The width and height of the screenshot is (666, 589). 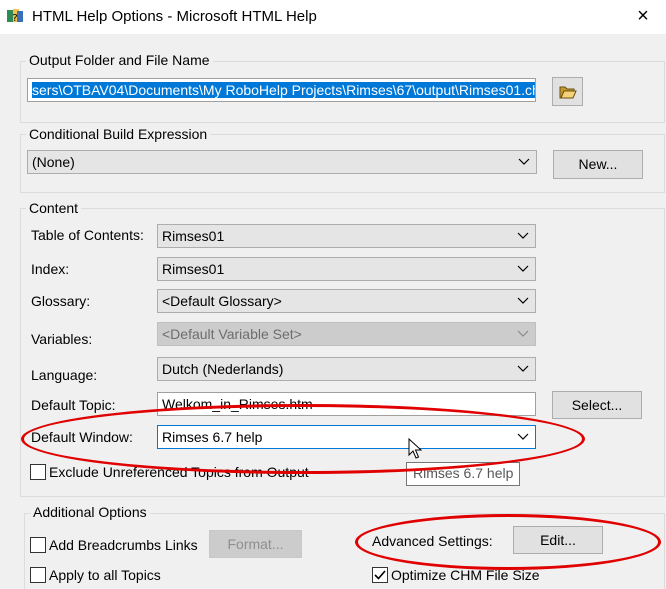 What do you see at coordinates (193, 236) in the screenshot?
I see `toc-value: Rimses01` at bounding box center [193, 236].